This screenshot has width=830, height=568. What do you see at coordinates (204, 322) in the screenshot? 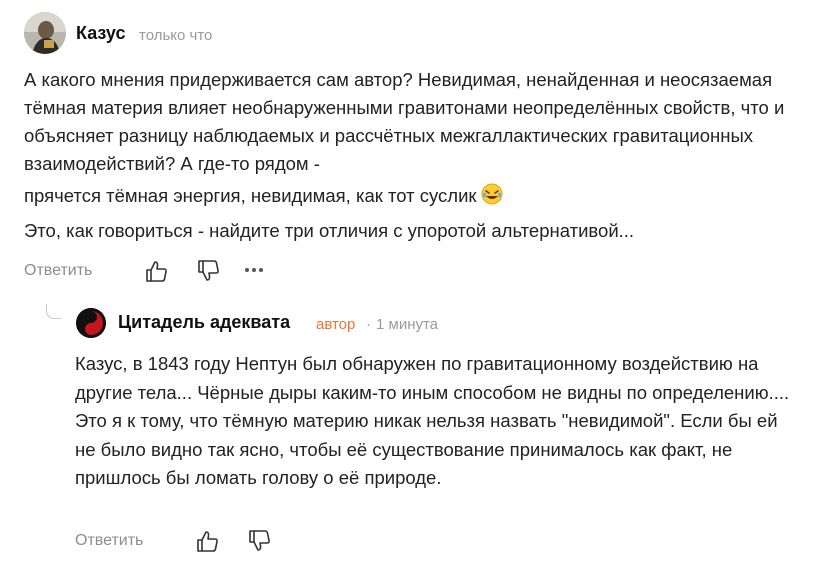
I see `reply-author: Цитадель адеквата` at bounding box center [204, 322].